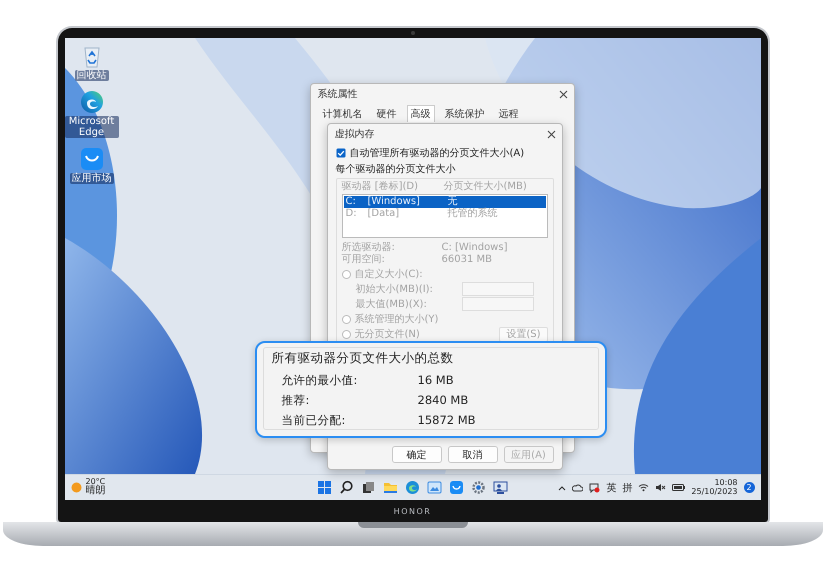 This screenshot has width=825, height=570. Describe the element at coordinates (660, 487) in the screenshot. I see `mute-icon` at that location.